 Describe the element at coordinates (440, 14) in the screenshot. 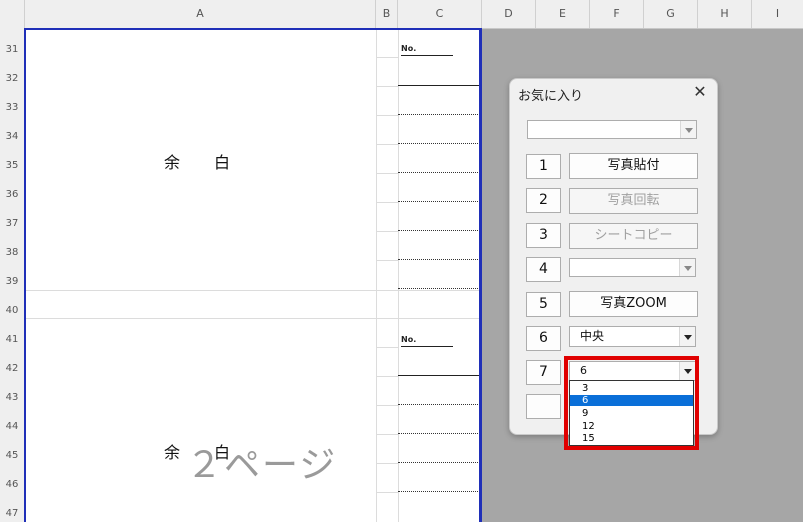

I see `column-header-c: C` at that location.